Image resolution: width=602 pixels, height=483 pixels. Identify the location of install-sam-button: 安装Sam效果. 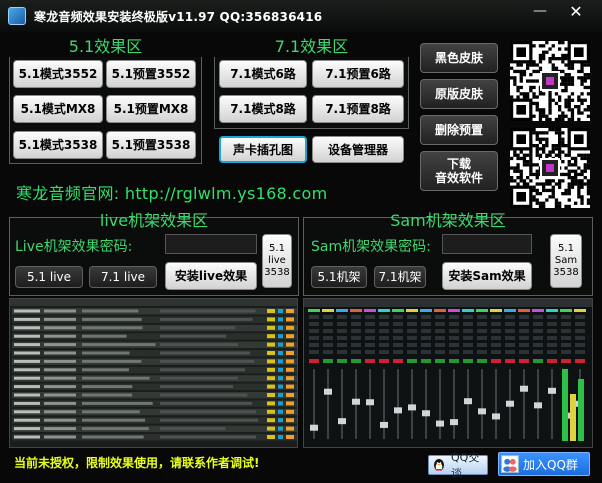
(487, 276).